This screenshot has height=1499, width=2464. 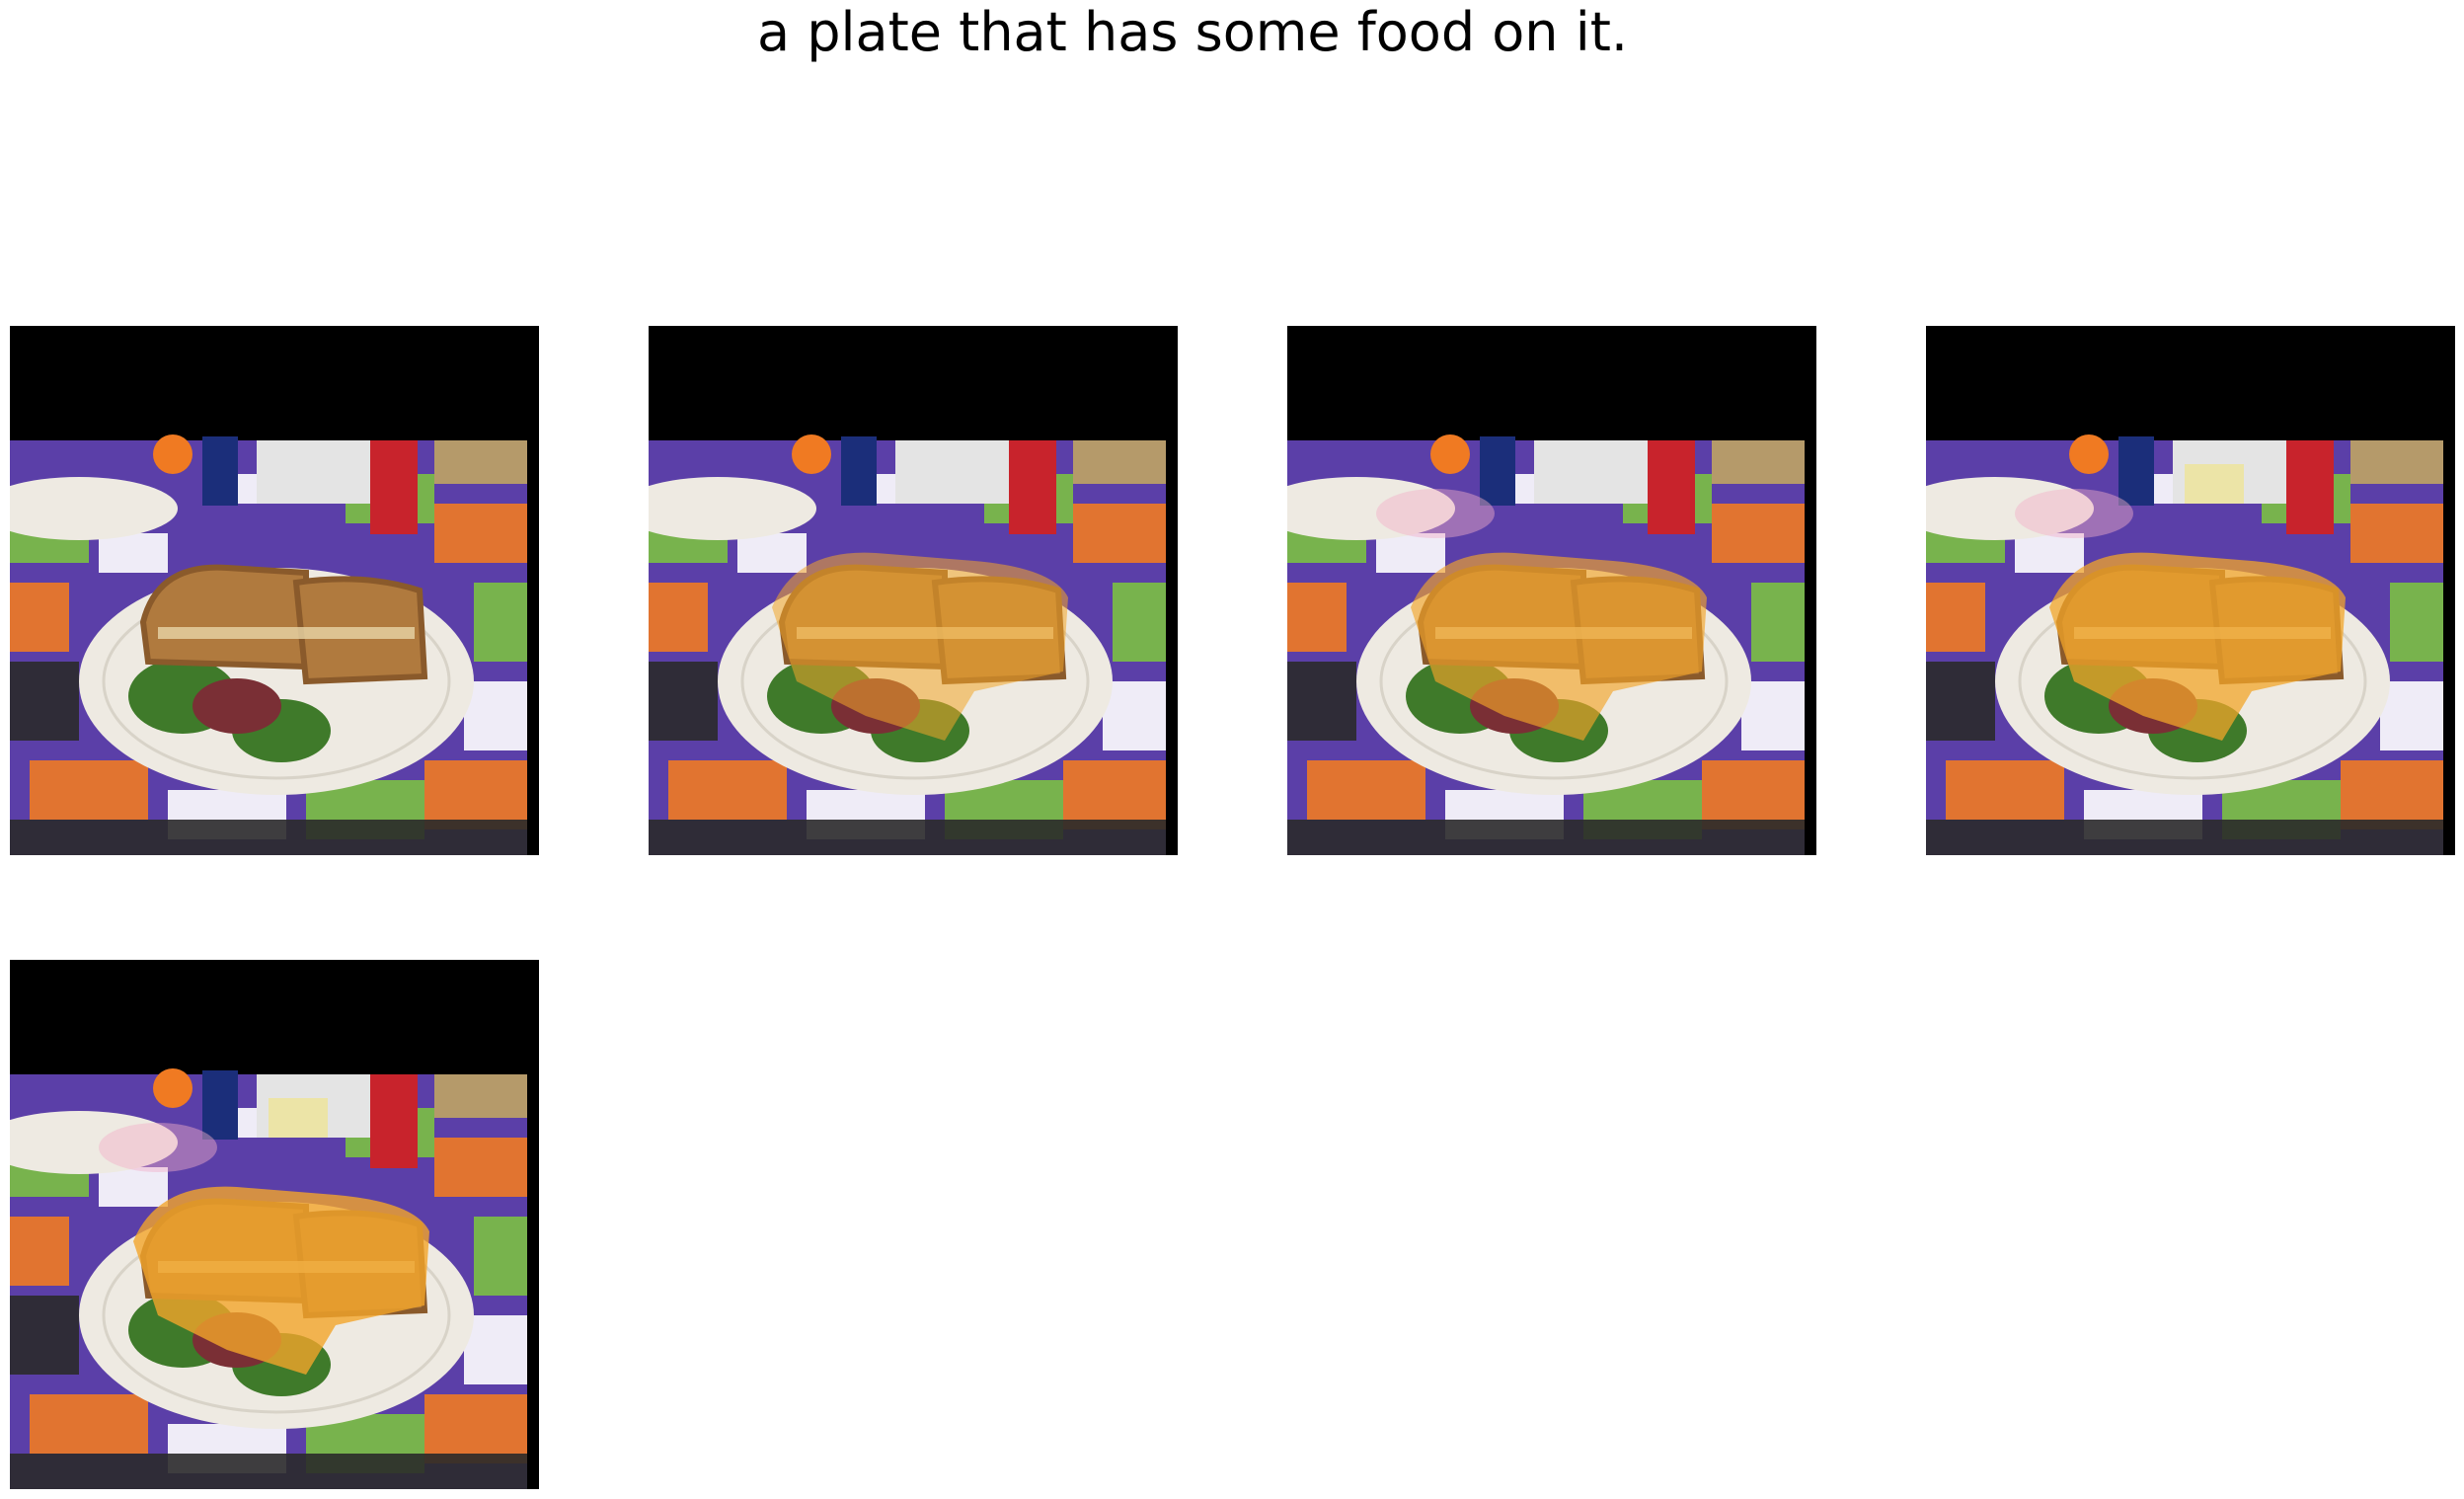 I want to click on panel-original, so click(x=274, y=590).